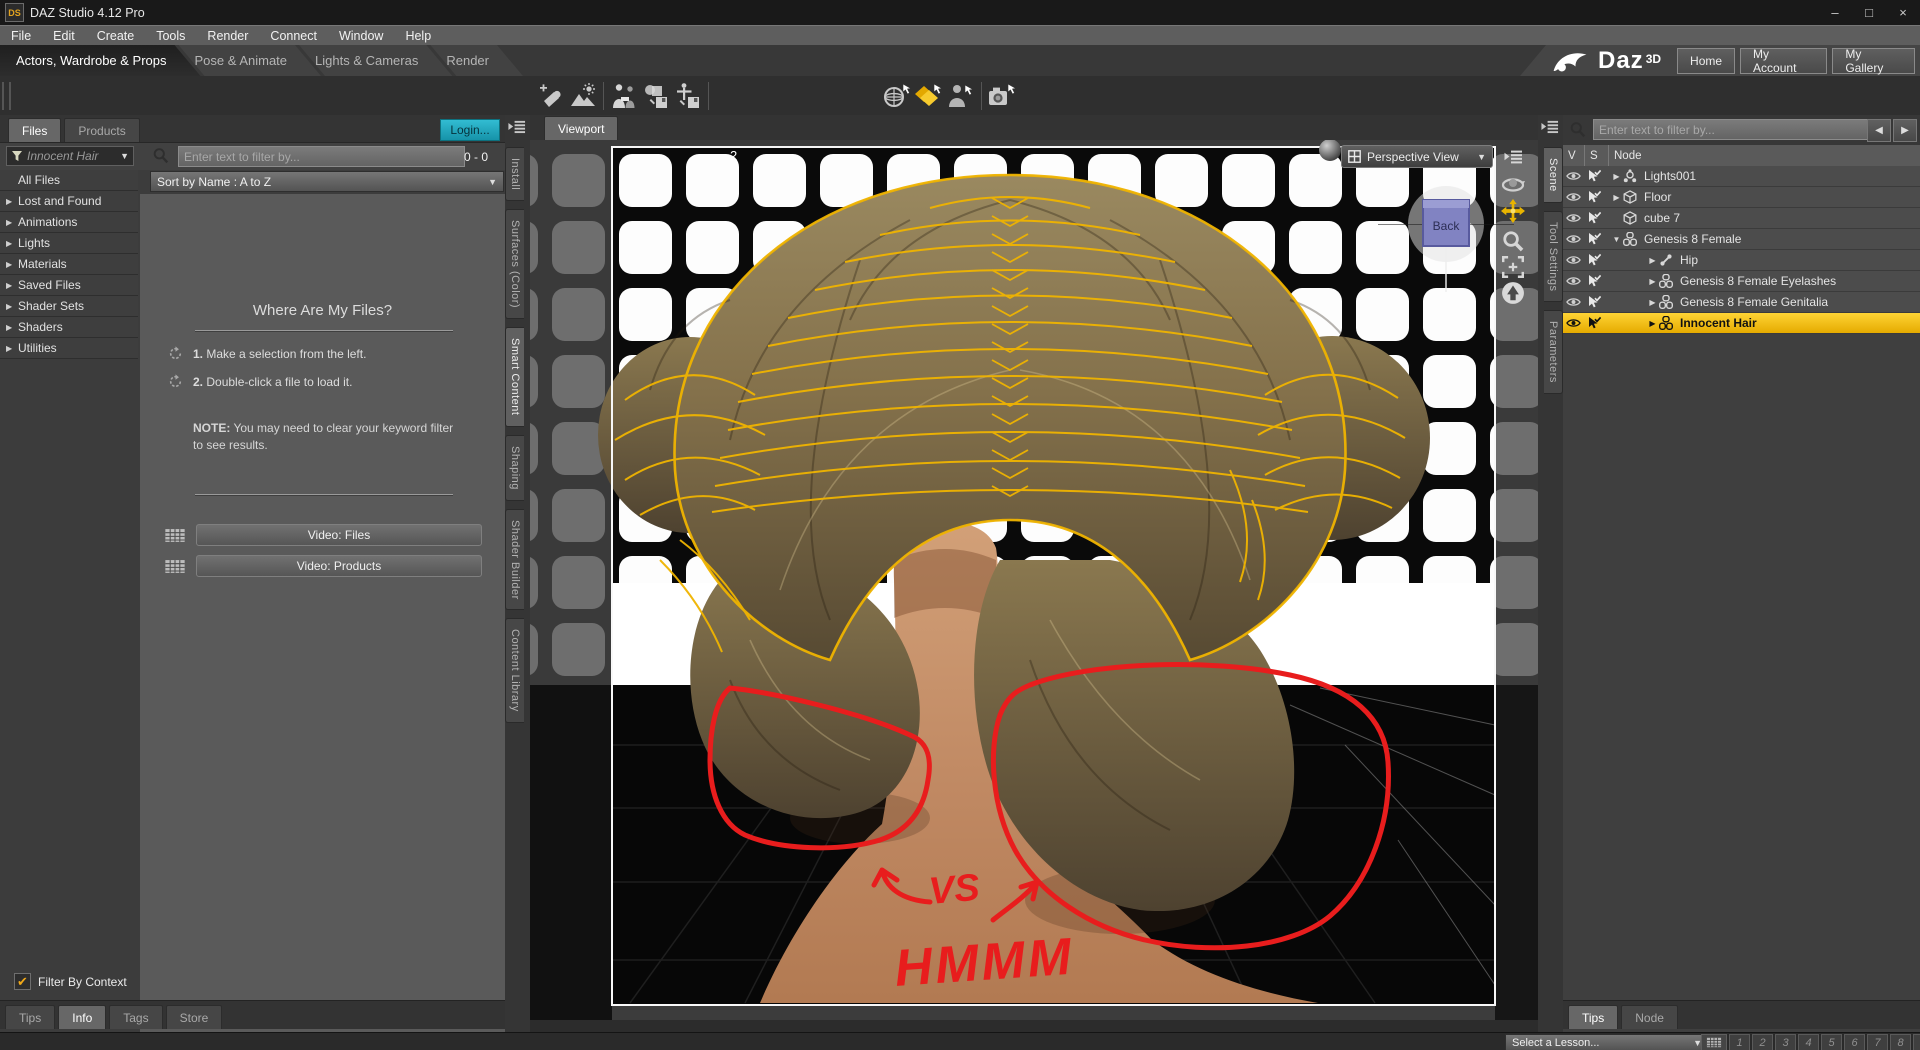  What do you see at coordinates (1513, 241) in the screenshot?
I see `zoom-view-icon` at bounding box center [1513, 241].